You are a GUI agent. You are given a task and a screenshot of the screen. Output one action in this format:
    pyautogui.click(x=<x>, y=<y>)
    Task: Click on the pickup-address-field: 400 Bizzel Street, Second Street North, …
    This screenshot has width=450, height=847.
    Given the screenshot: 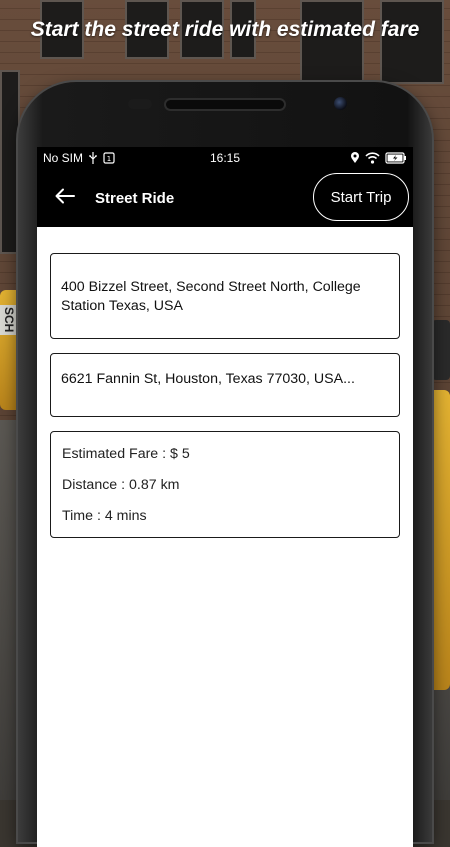 What is the action you would take?
    pyautogui.click(x=225, y=296)
    